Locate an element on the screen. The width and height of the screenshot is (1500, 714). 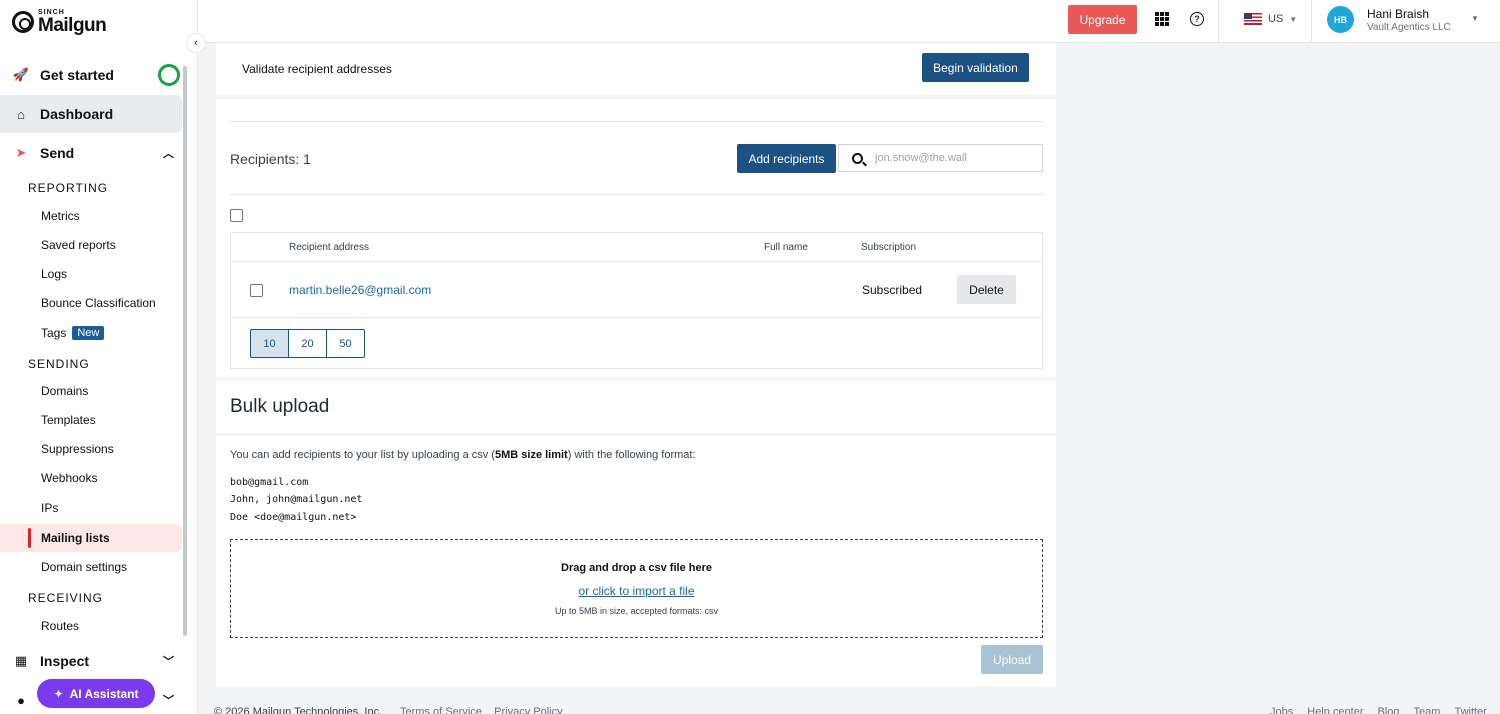
sidebar-item-send: ➤ Send ︿ is located at coordinates (91, 153).